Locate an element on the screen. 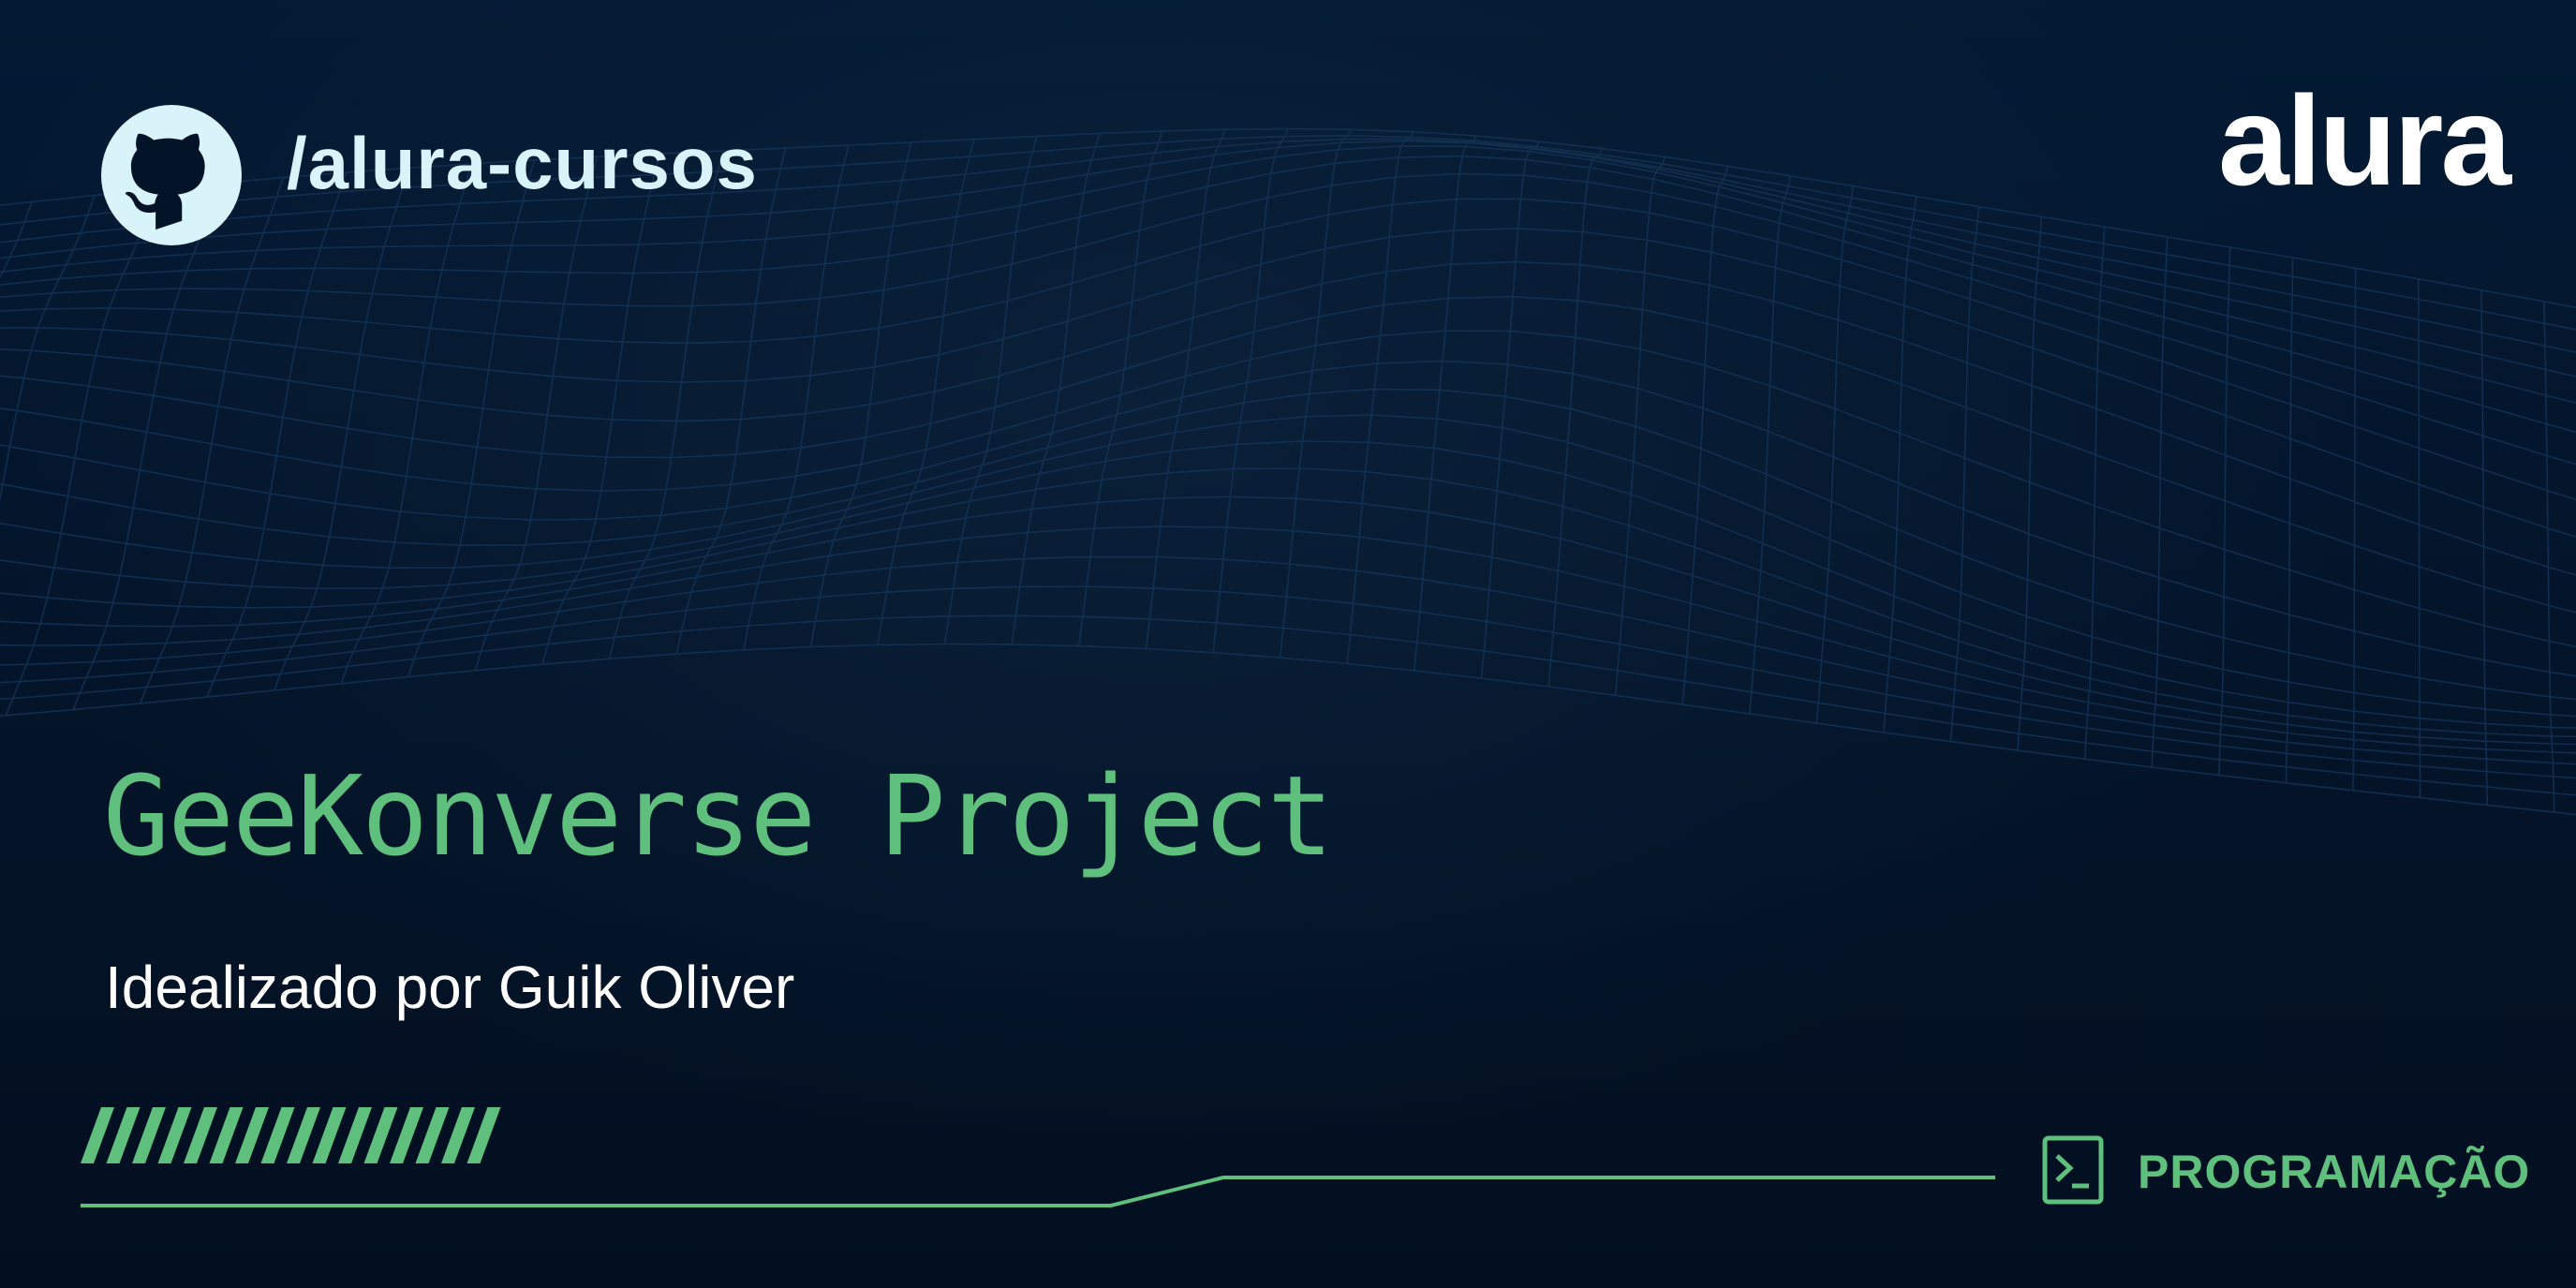 The image size is (2576, 1288). project-title: GeeKonverse Project is located at coordinates (718, 816).